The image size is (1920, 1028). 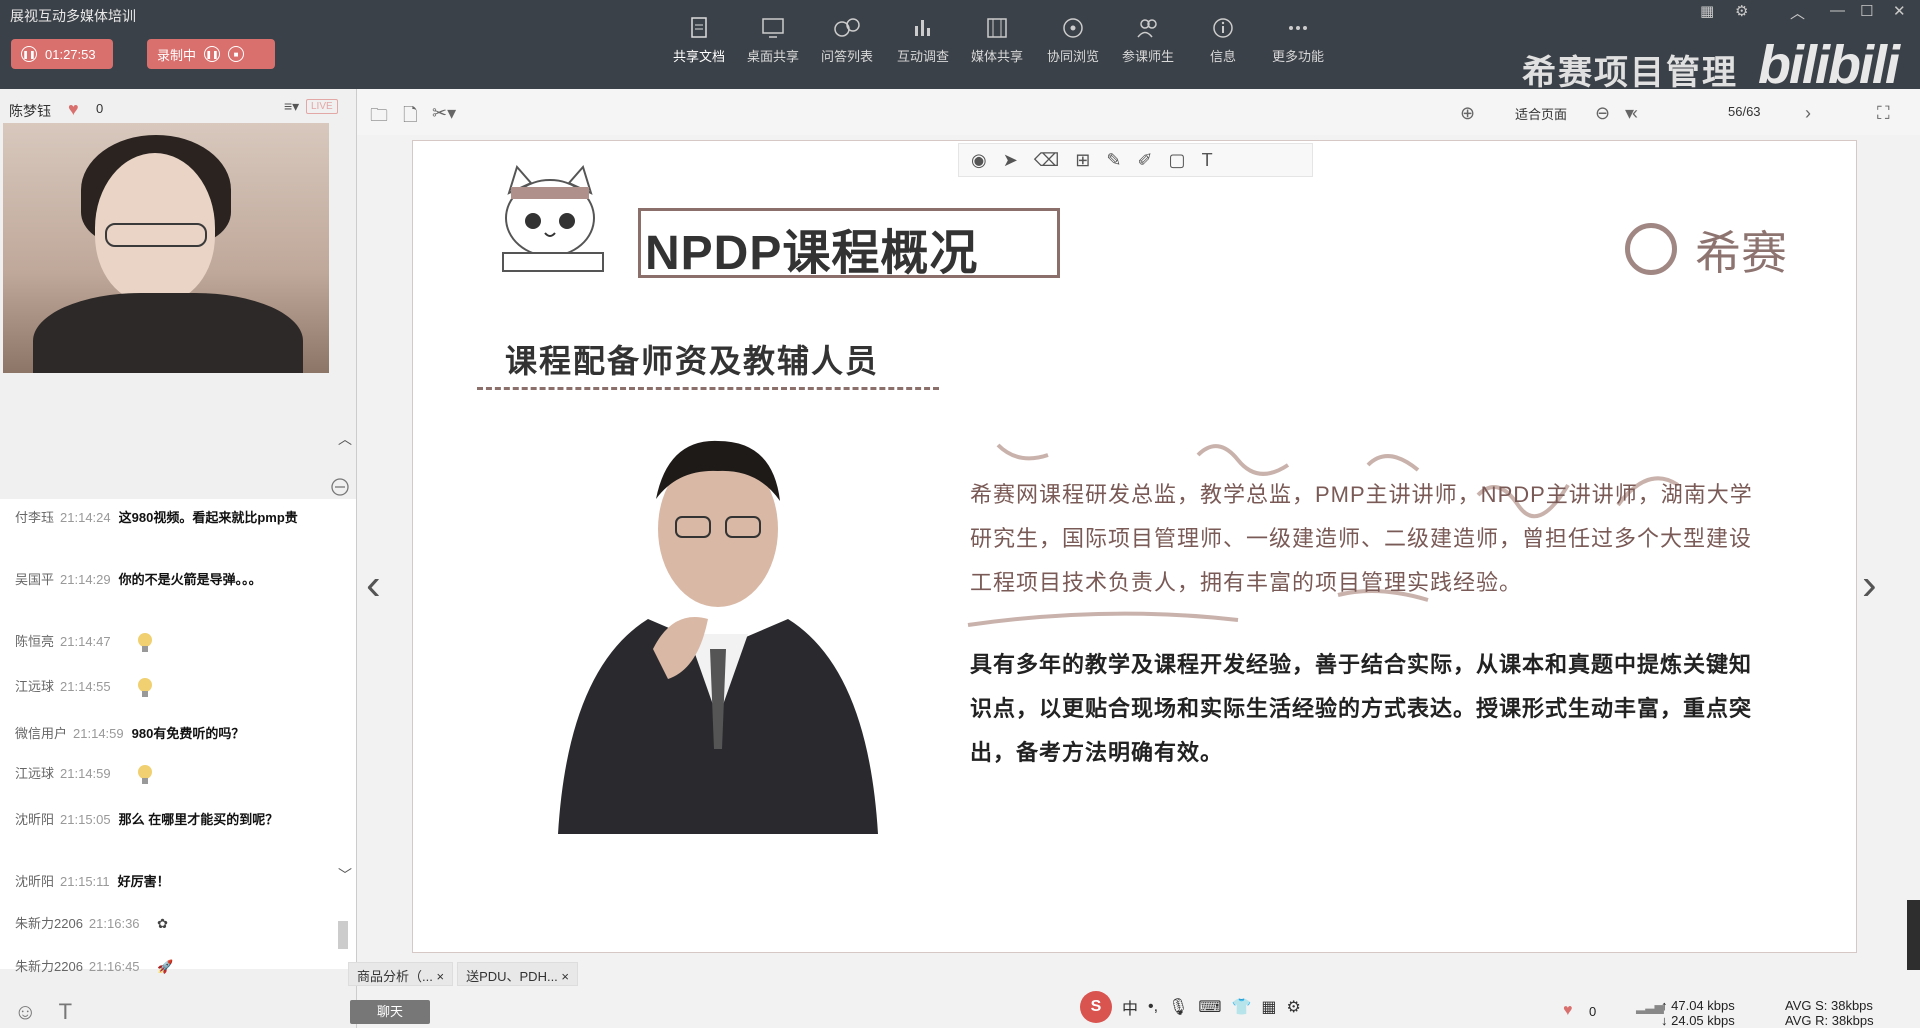 What do you see at coordinates (847, 27) in the screenshot?
I see `qa-icon` at bounding box center [847, 27].